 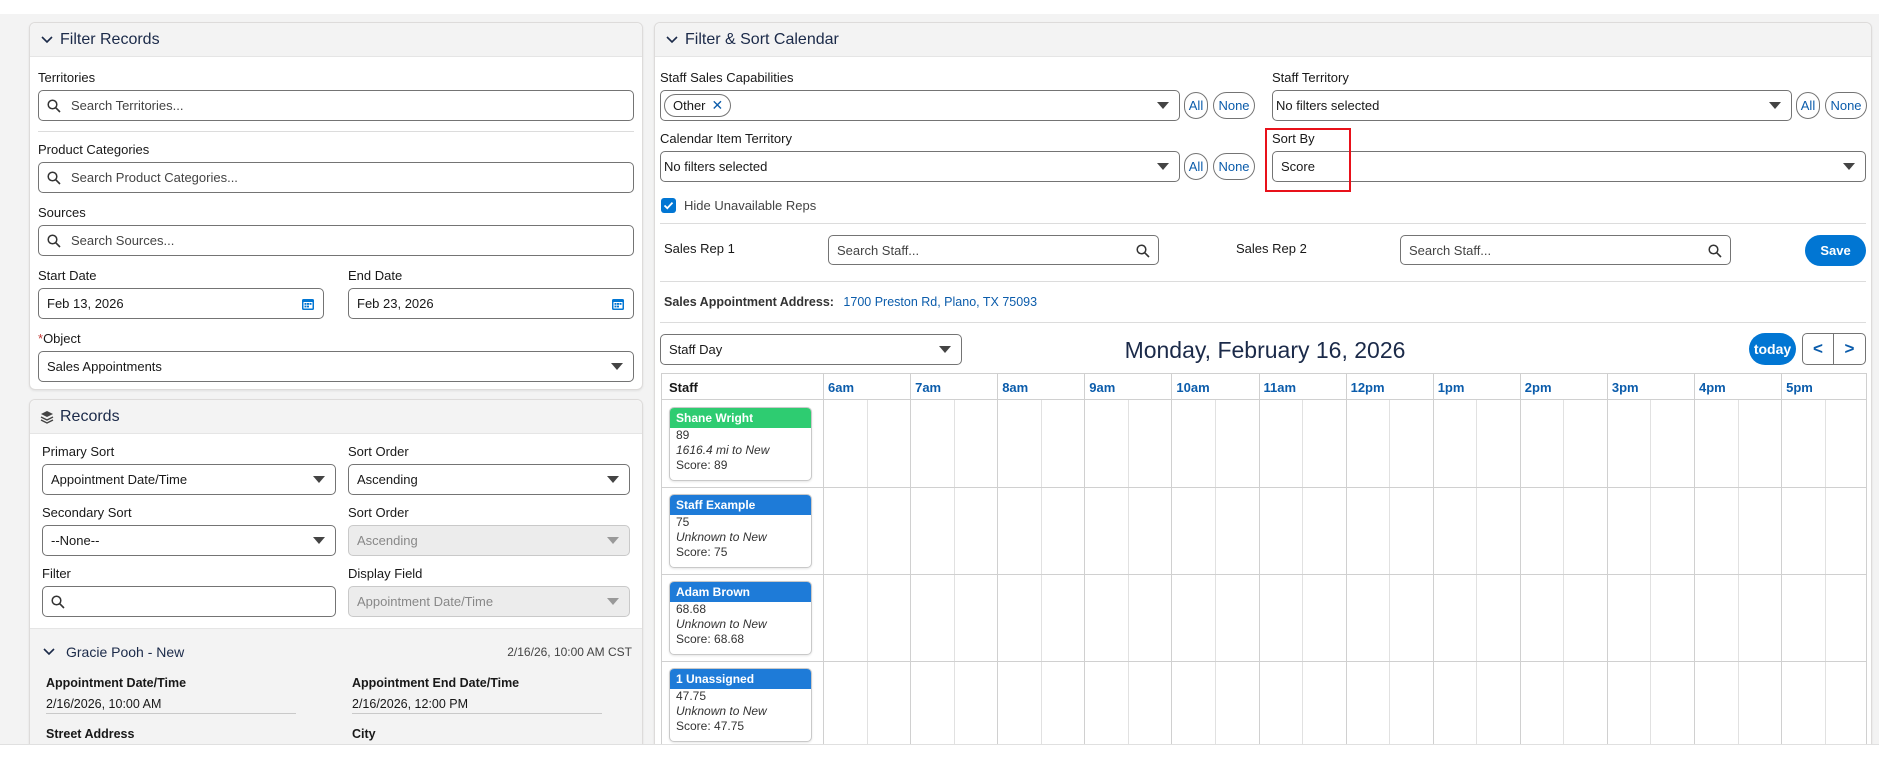 What do you see at coordinates (189, 540) in the screenshot?
I see `secondary-sort-select: --None--` at bounding box center [189, 540].